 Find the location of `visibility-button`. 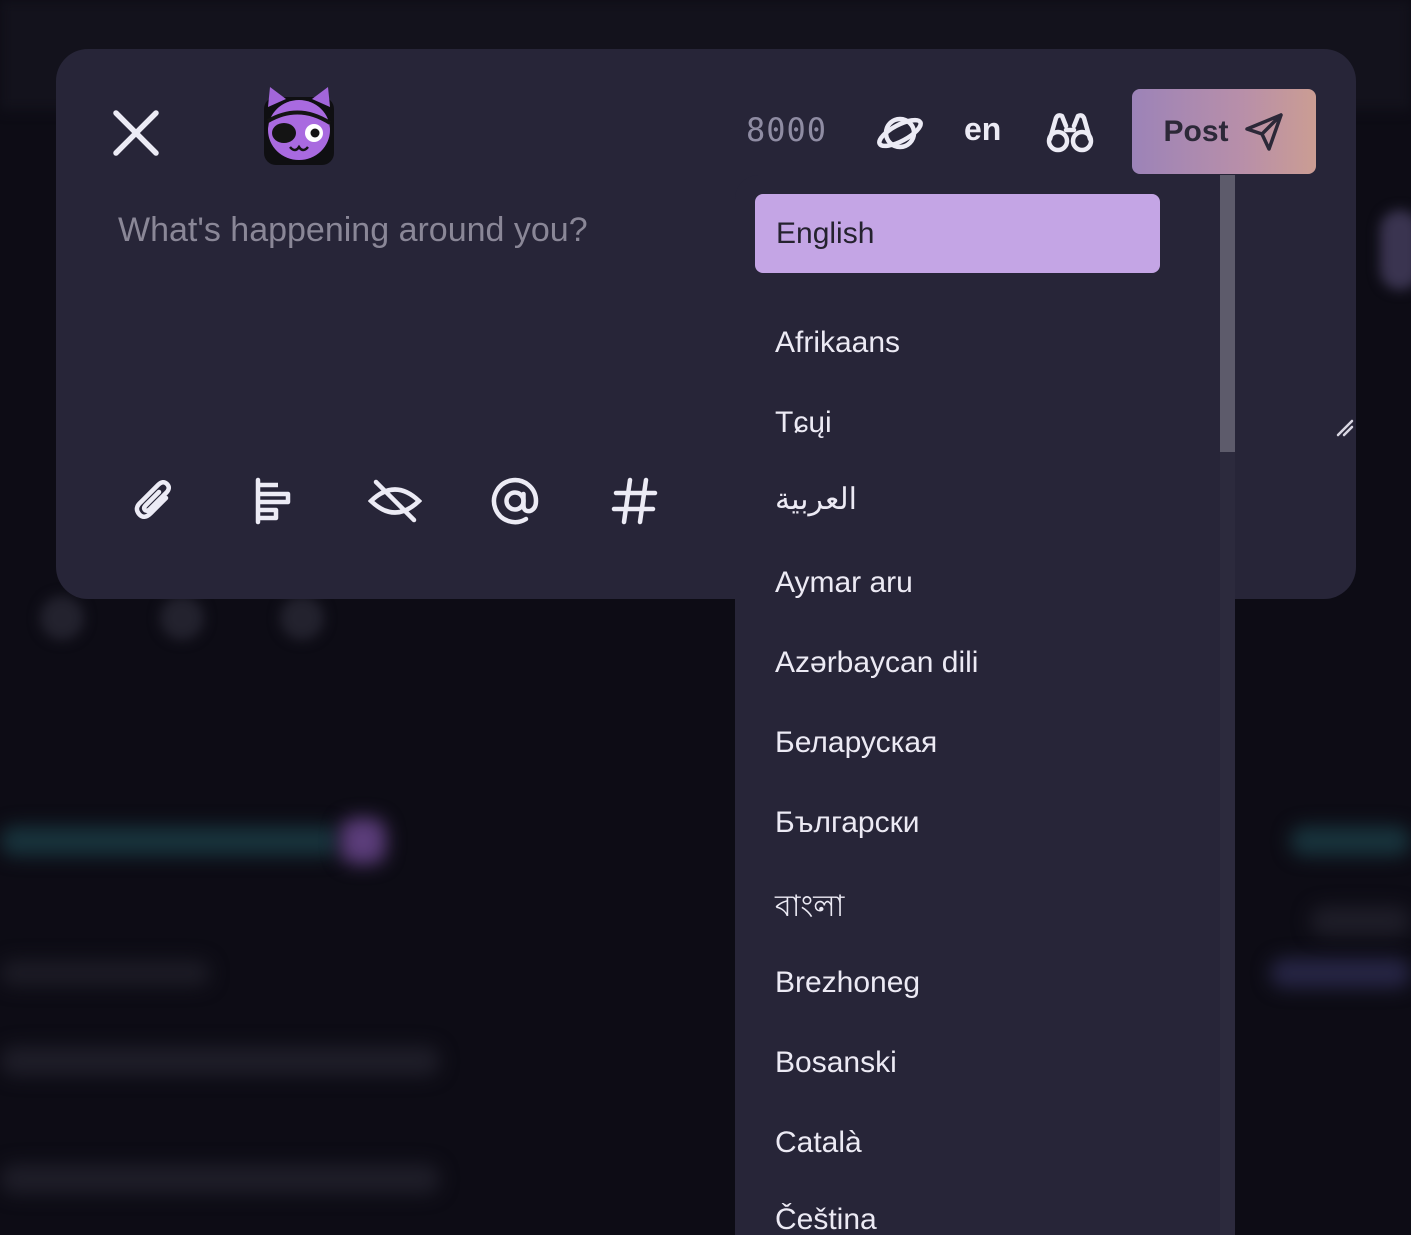

visibility-button is located at coordinates (900, 133).